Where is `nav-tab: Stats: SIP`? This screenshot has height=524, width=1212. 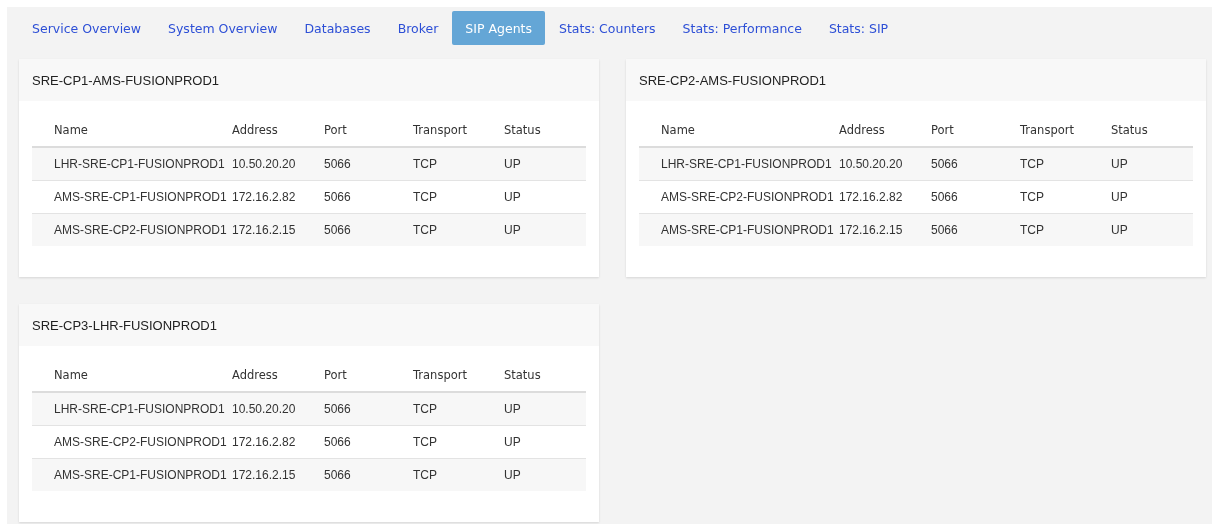
nav-tab: Stats: SIP is located at coordinates (858, 28).